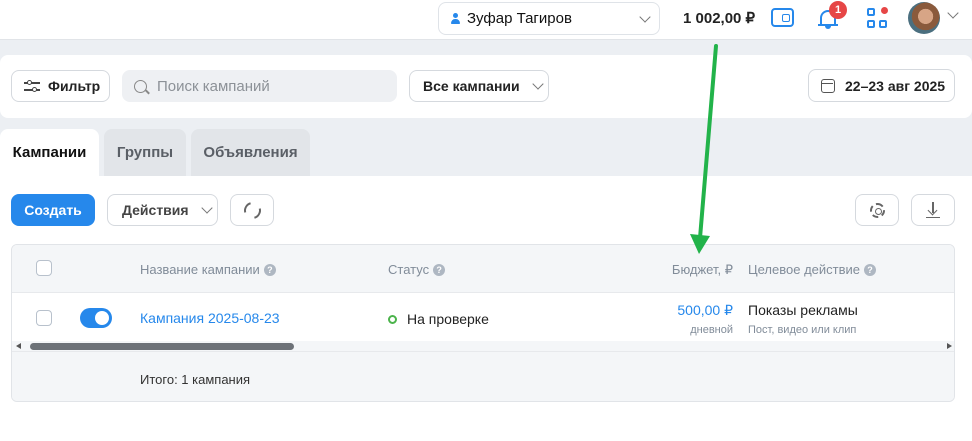 The width and height of the screenshot is (972, 441). Describe the element at coordinates (803, 310) in the screenshot. I see `target-action: Показы рекламы` at that location.